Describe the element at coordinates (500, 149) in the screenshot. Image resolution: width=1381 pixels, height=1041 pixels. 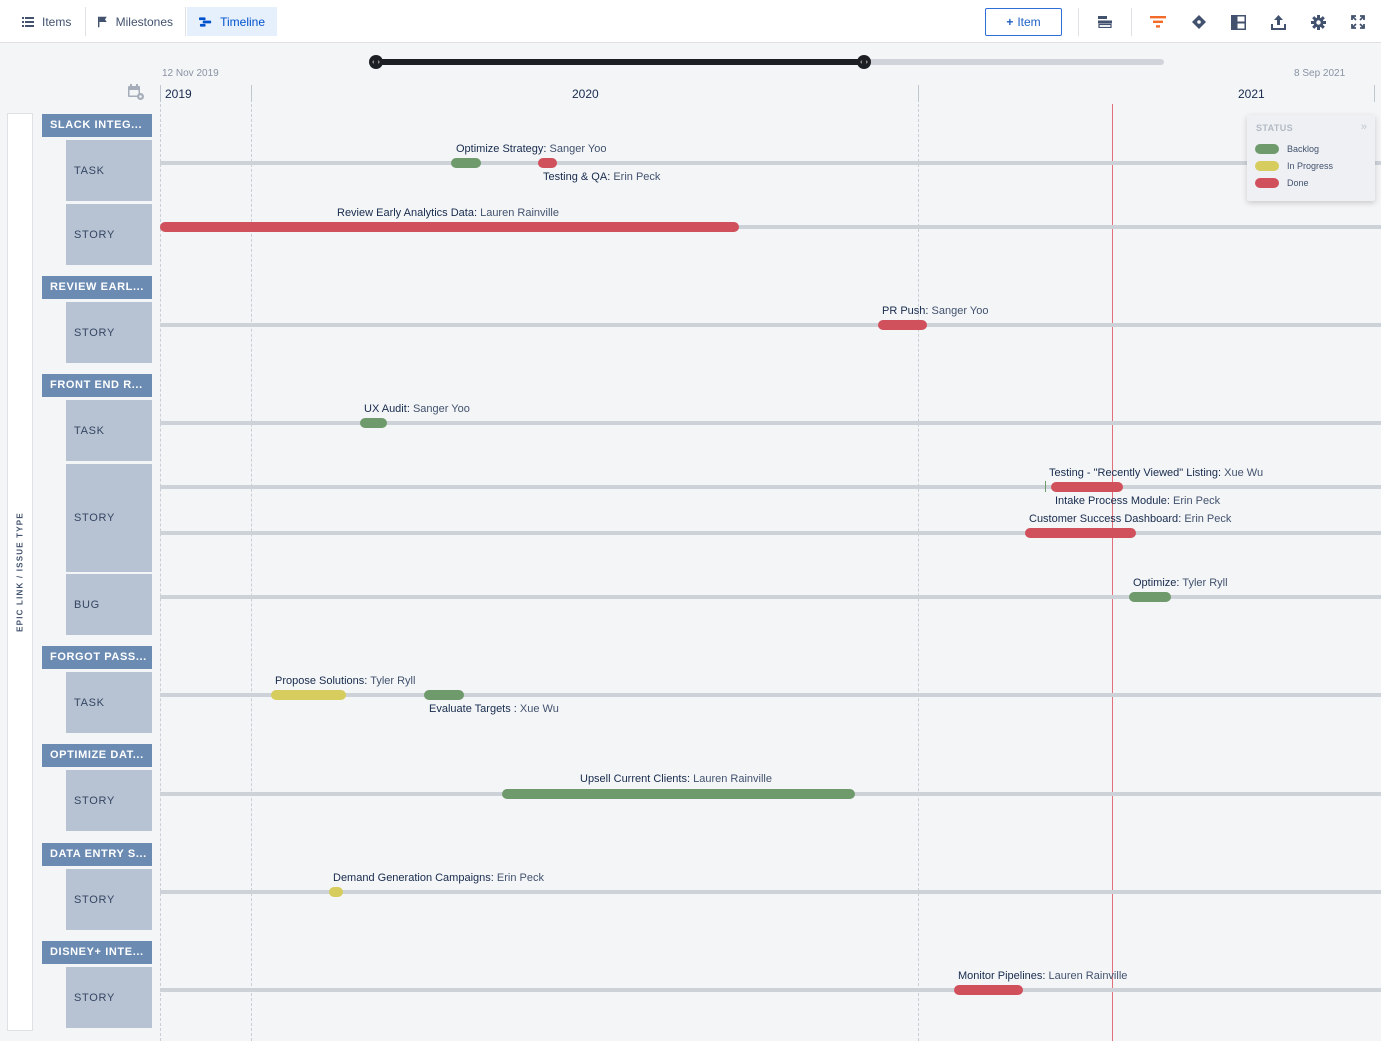
I see `item-title: Optimize Strategy` at that location.